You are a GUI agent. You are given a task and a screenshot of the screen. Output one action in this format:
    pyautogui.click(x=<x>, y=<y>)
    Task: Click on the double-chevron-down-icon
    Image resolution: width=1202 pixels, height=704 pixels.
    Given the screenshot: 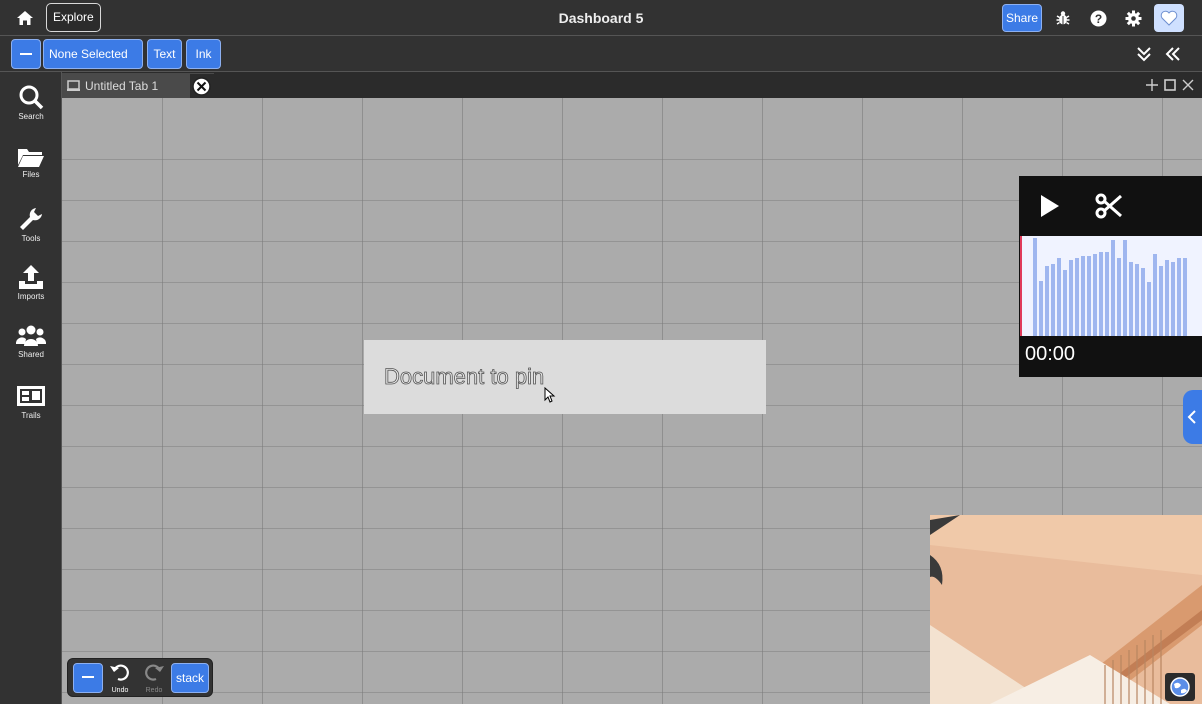 What is the action you would take?
    pyautogui.click(x=1144, y=54)
    